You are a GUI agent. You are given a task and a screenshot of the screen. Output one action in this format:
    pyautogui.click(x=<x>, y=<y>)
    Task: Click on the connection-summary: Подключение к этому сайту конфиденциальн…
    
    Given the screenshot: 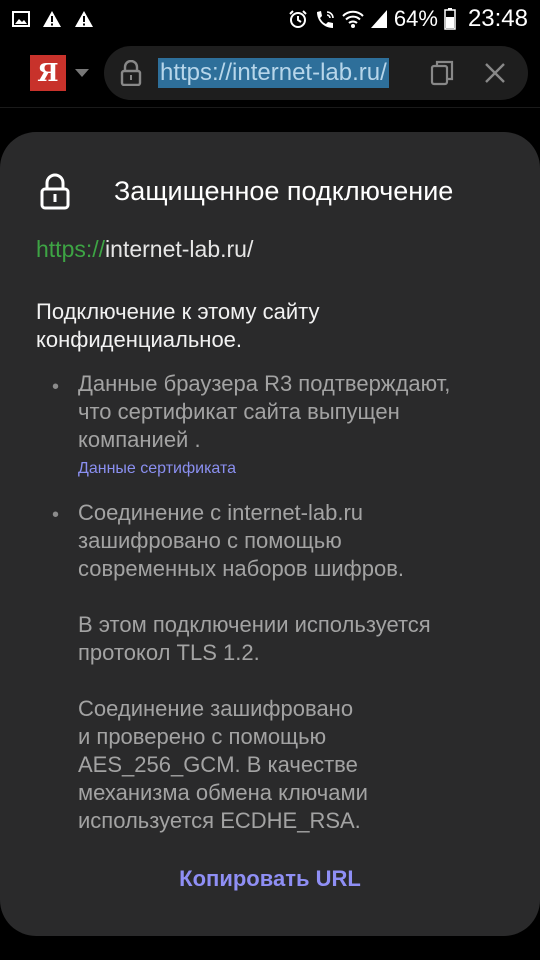 What is the action you would take?
    pyautogui.click(x=256, y=326)
    